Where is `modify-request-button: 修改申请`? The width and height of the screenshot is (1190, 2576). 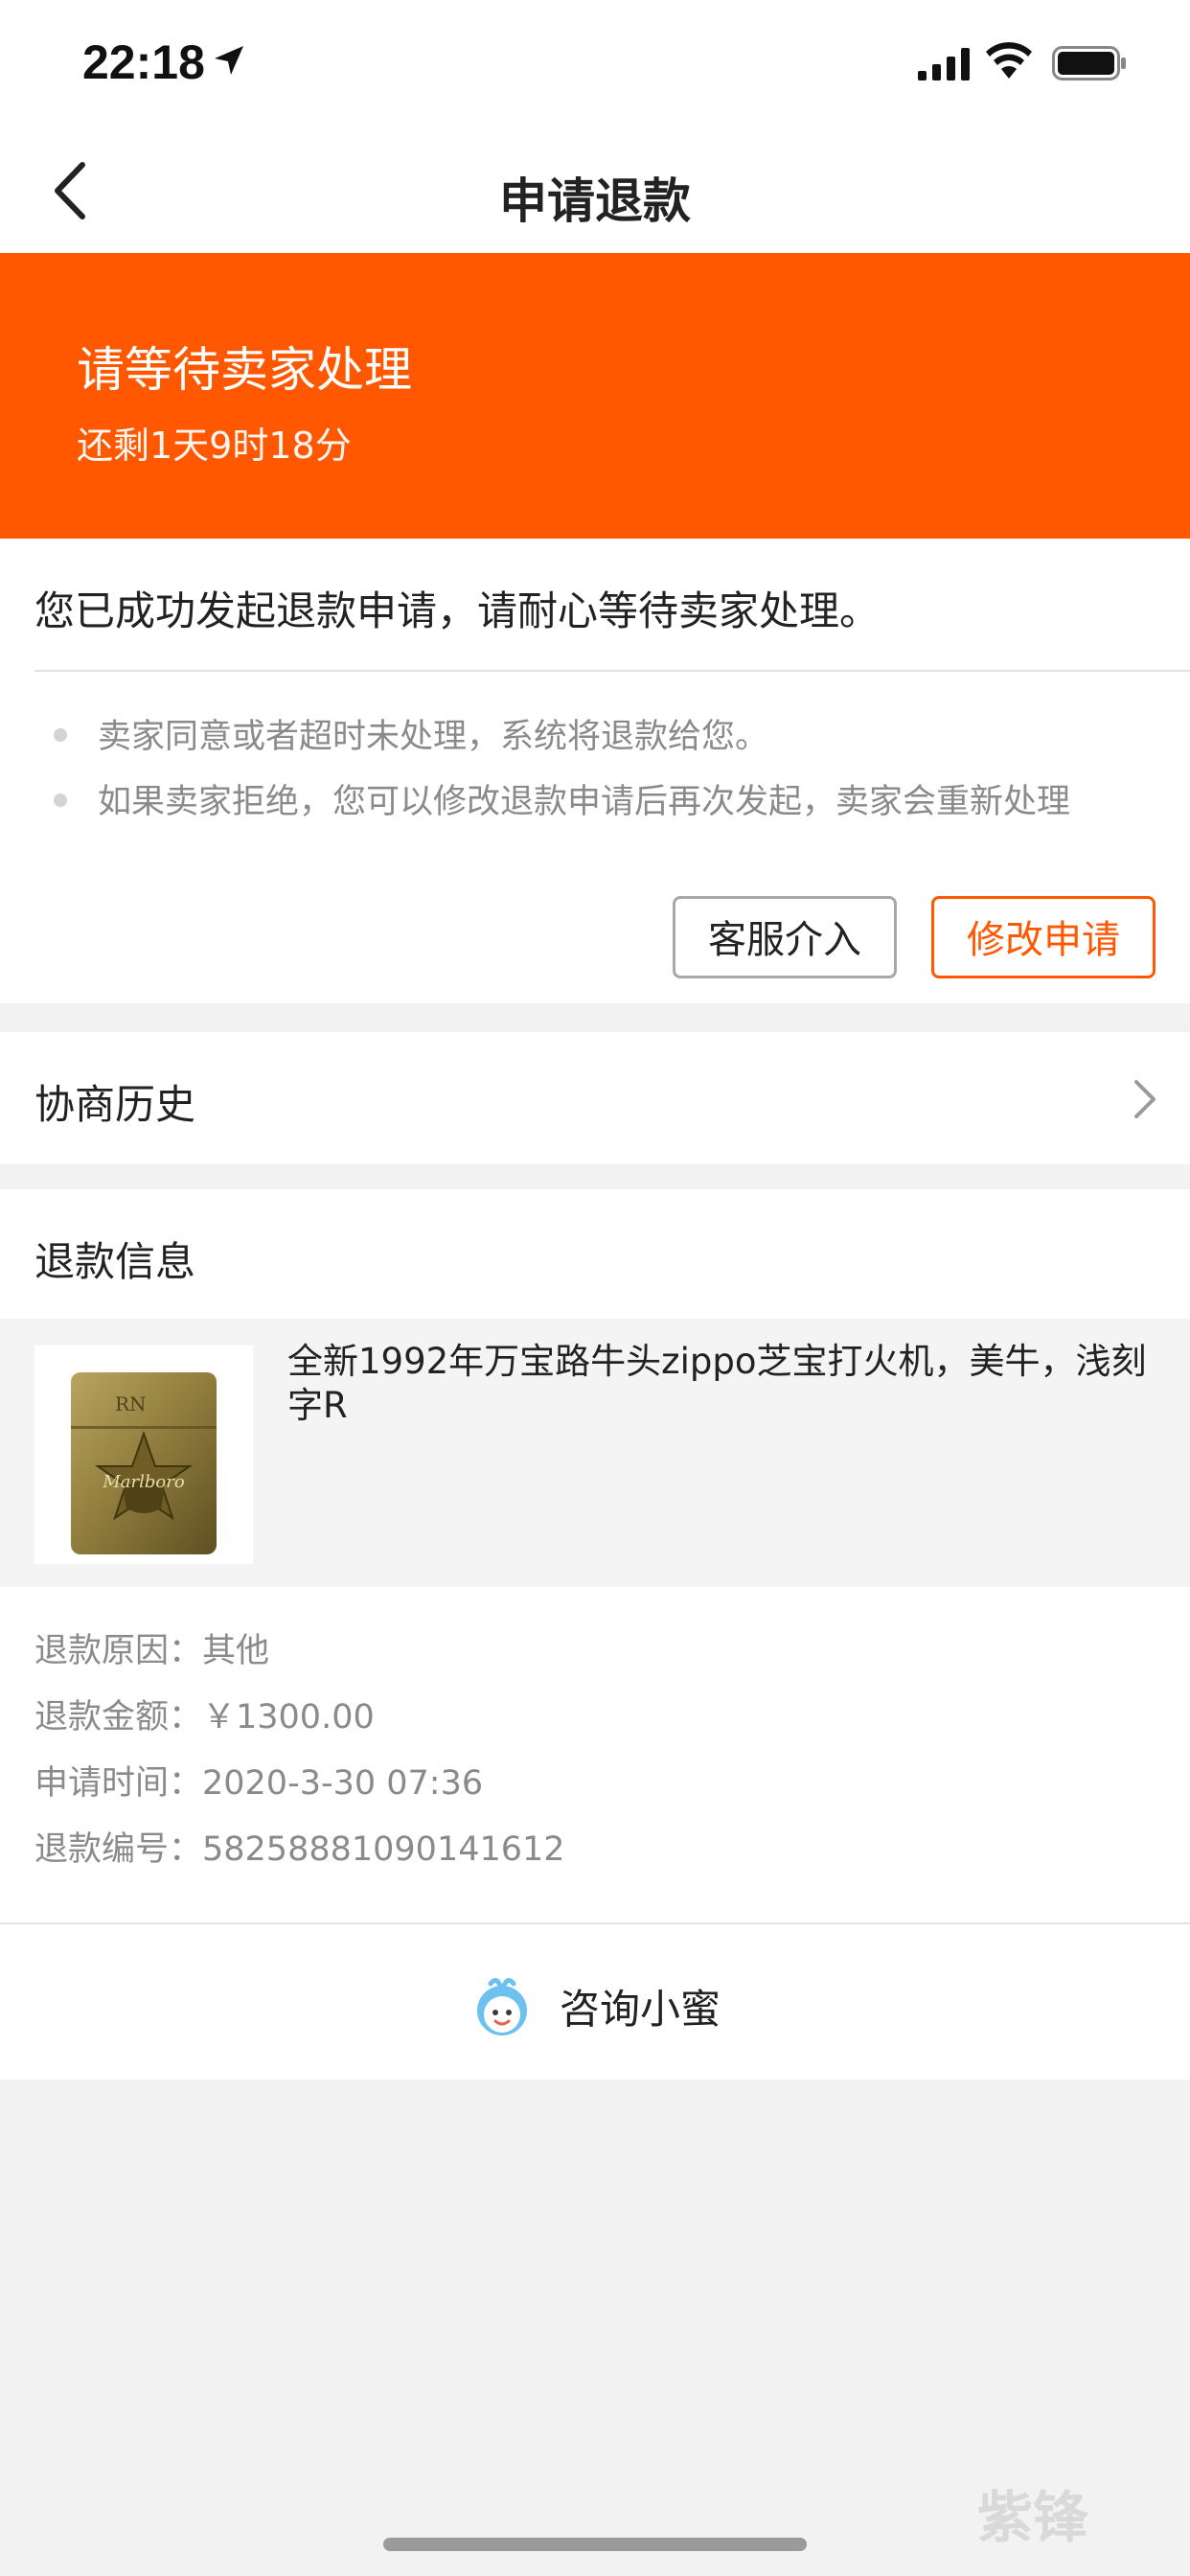
modify-request-button: 修改申请 is located at coordinates (1043, 937).